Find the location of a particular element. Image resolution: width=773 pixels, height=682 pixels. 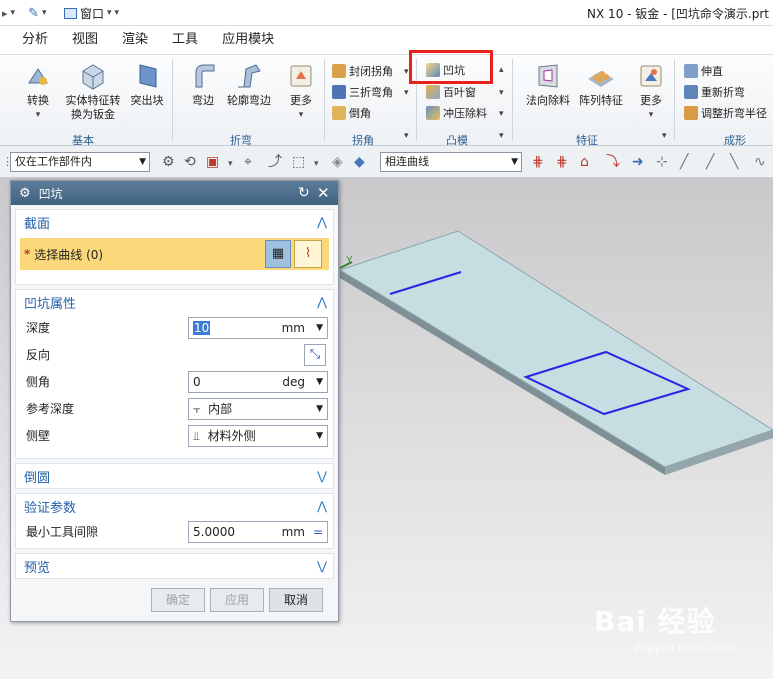

selection-scope-select: 仅在工作部件内 ▼ is located at coordinates (80, 162).